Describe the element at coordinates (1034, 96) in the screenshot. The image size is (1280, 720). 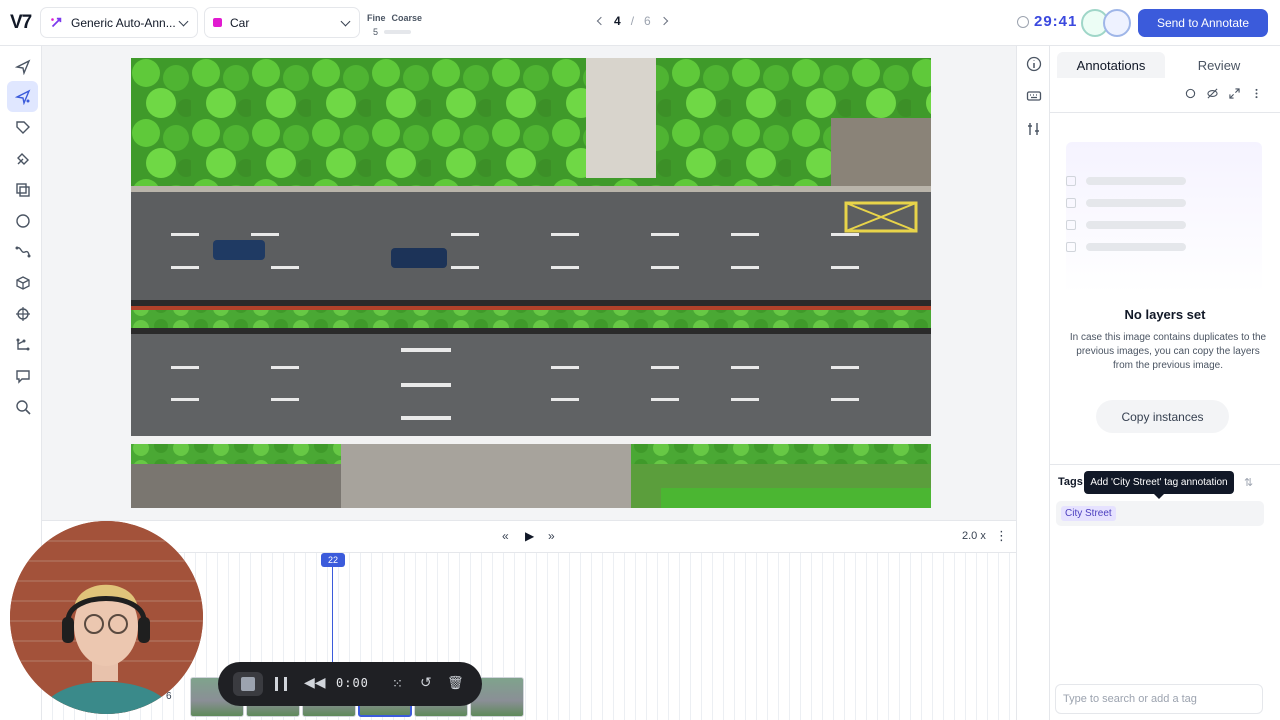
I see `keyboard-icon` at that location.